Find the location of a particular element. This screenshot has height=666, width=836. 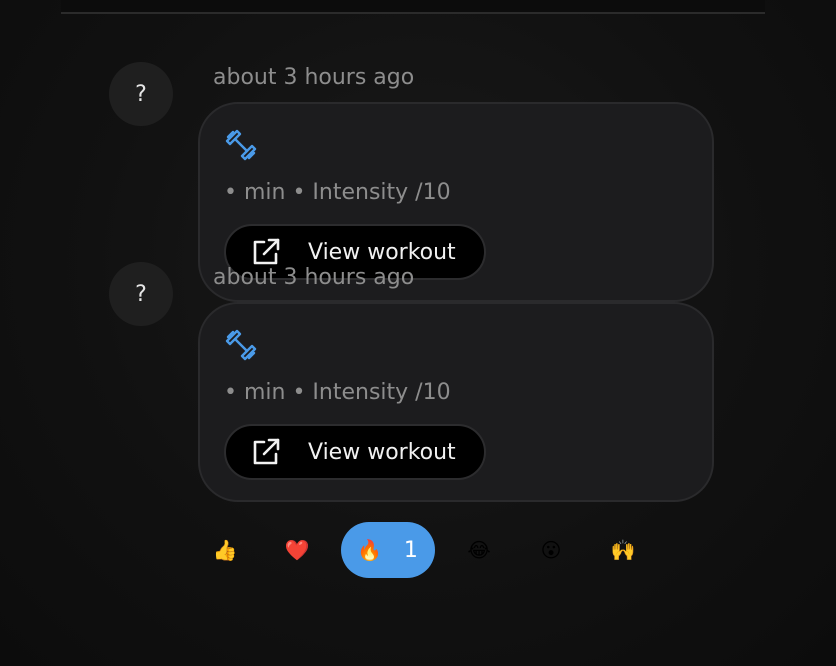

reaction-heart: ❤️ is located at coordinates (297, 550).